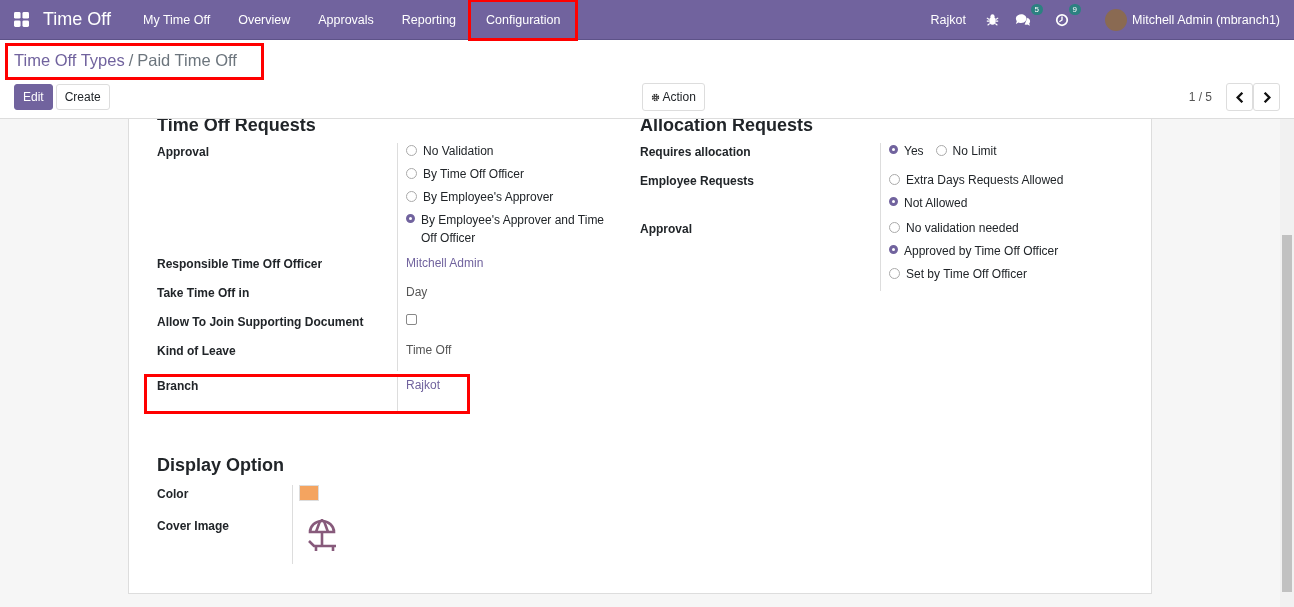 This screenshot has height=607, width=1294. I want to click on chevron-left-icon, so click(1239, 97).